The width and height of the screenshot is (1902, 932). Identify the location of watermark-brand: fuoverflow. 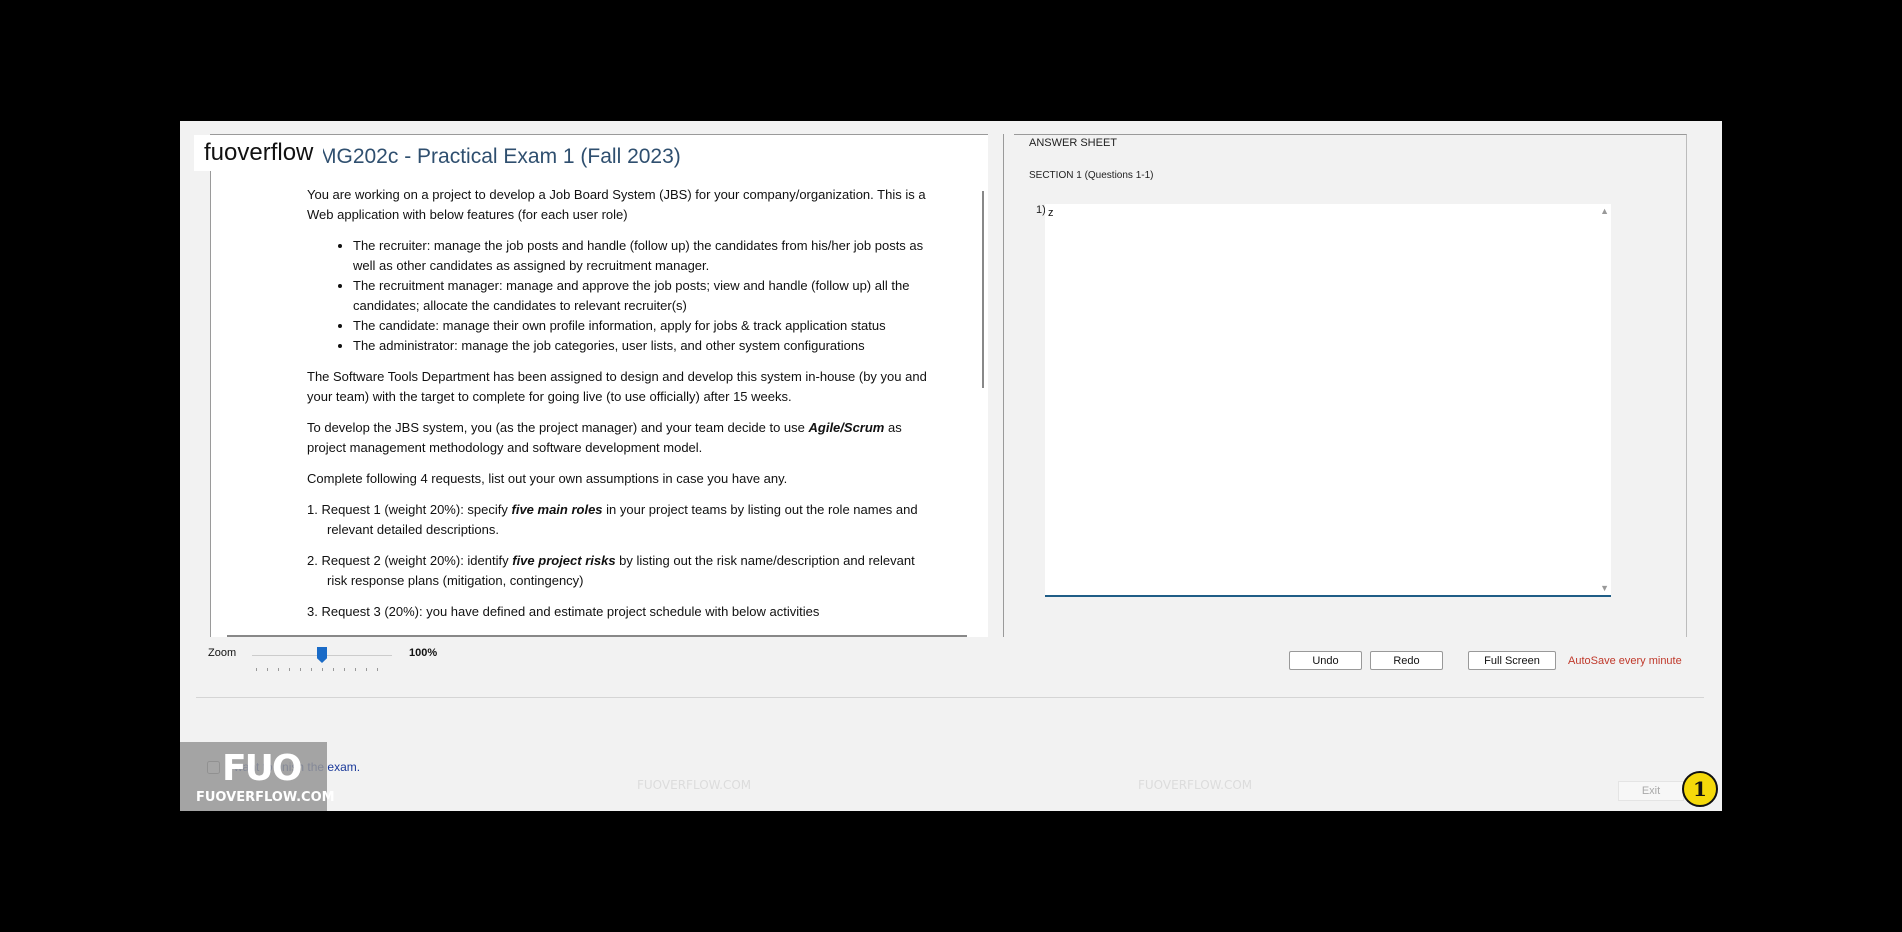
(259, 153).